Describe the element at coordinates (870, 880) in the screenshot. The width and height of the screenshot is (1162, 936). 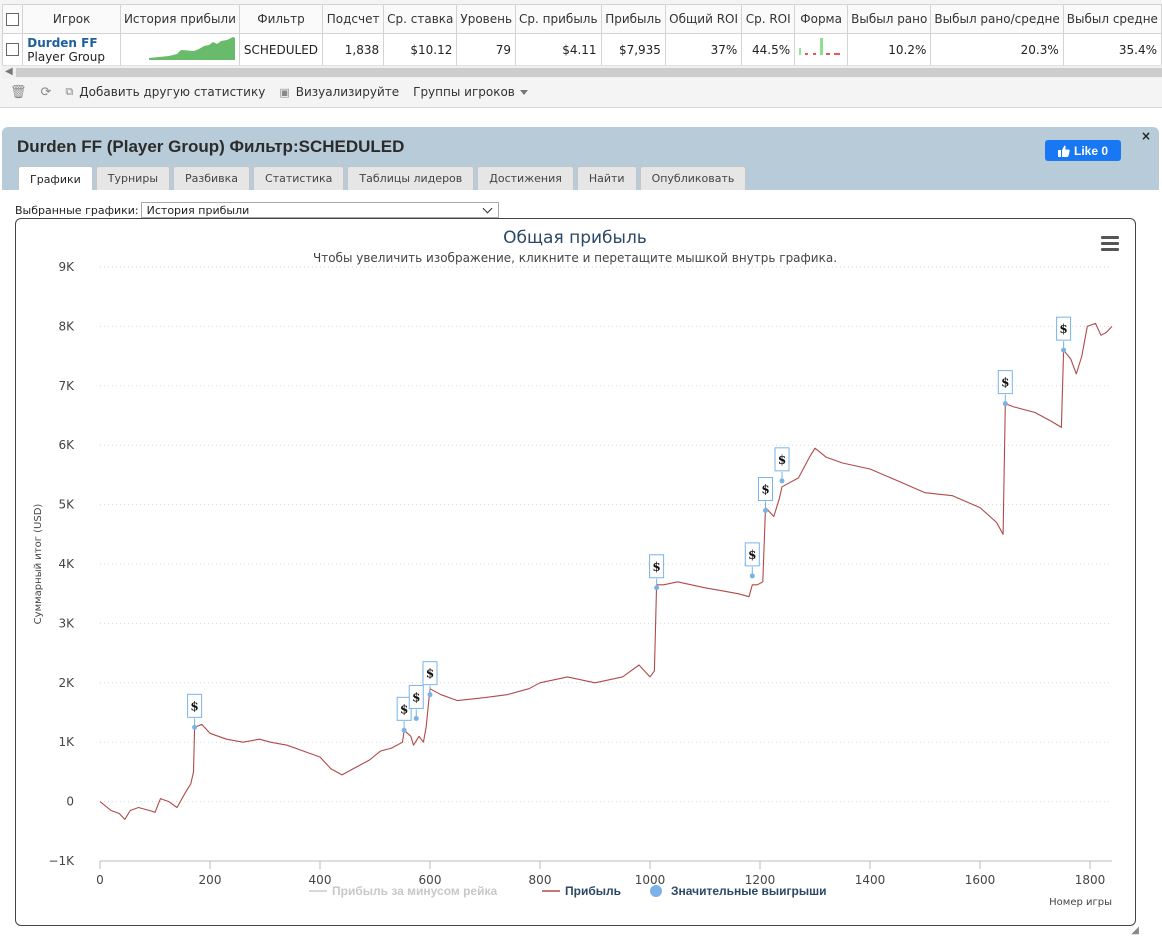
I see `x-tick-label: 1400` at that location.